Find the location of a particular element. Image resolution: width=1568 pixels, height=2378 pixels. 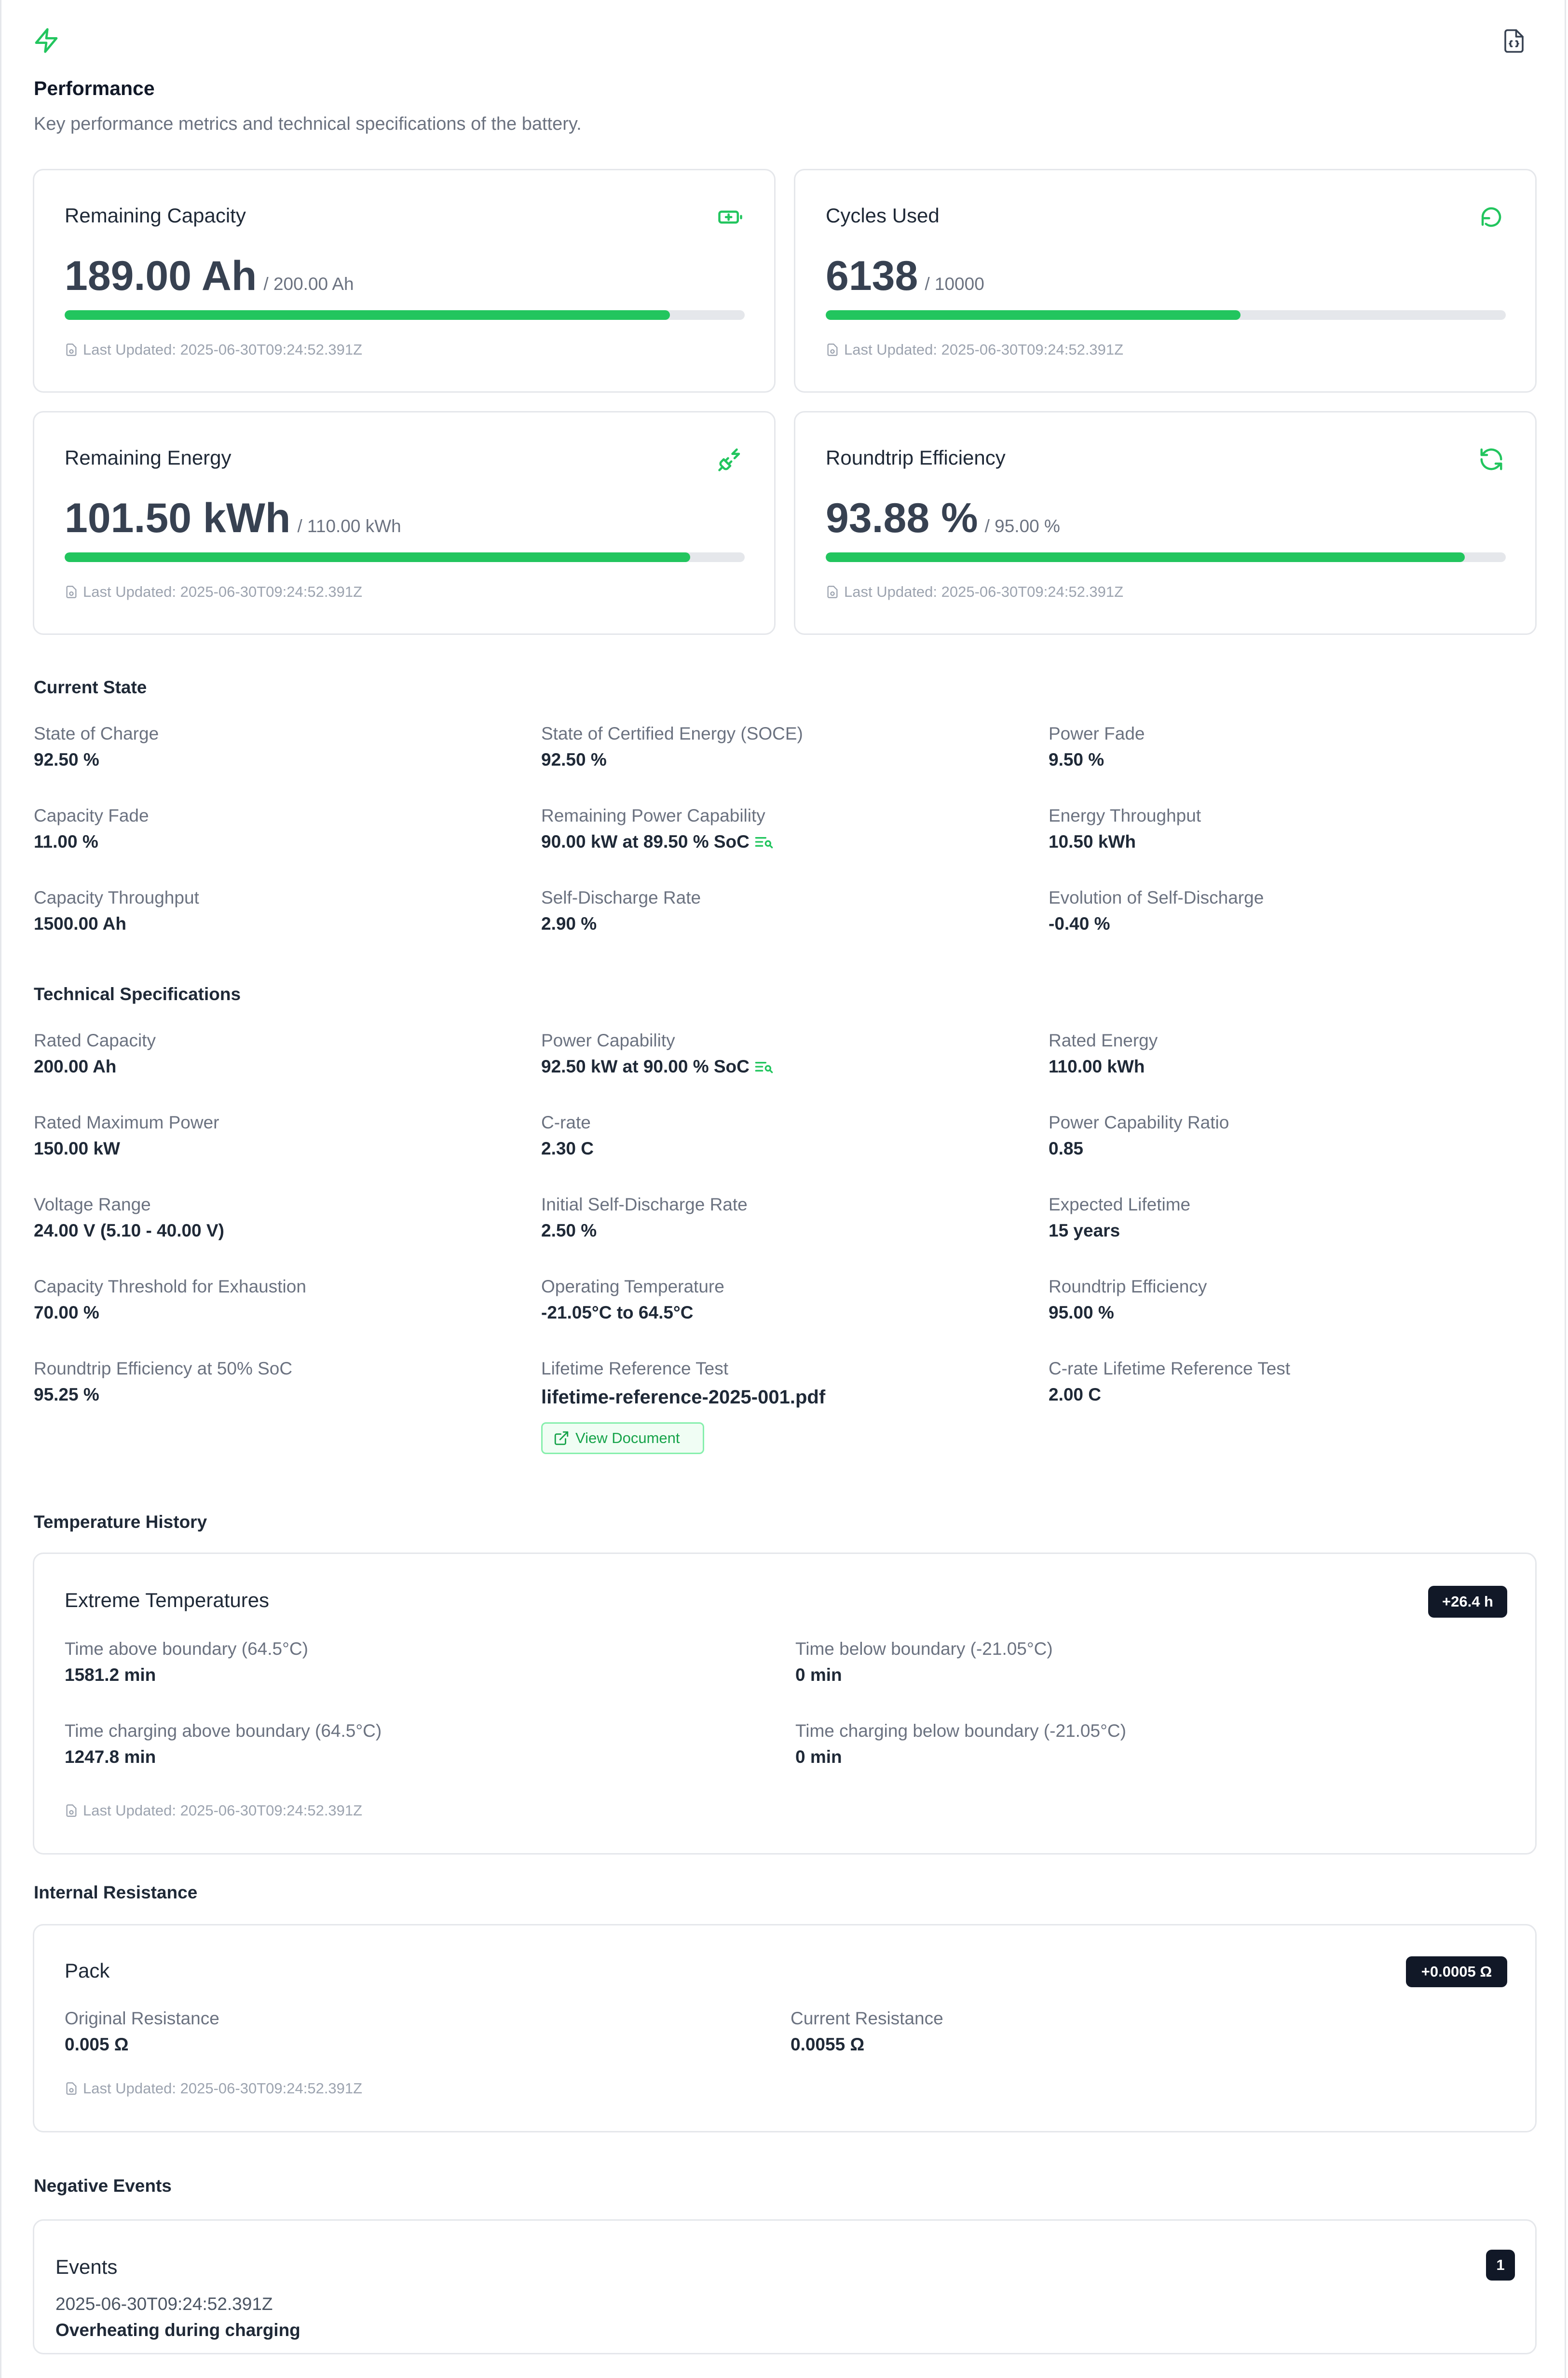

field-label: Rated Energy is located at coordinates (1104, 1040).